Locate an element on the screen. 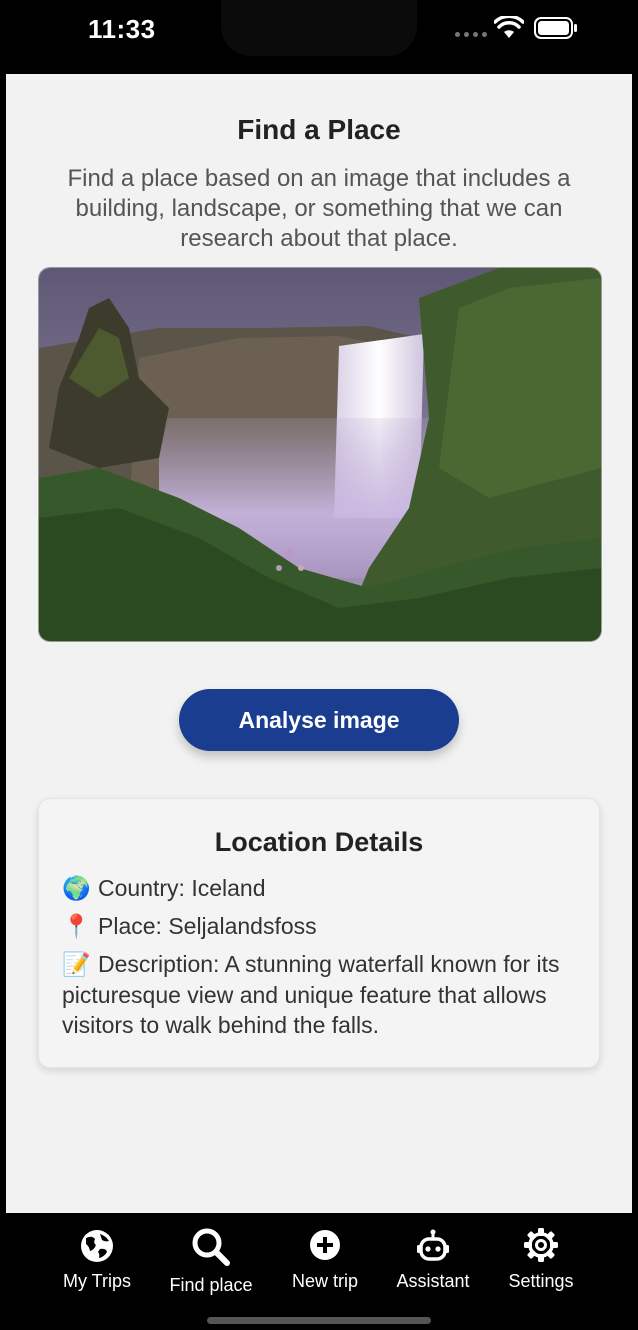 The width and height of the screenshot is (638, 1330). tab-my-trips: My Trips is located at coordinates (97, 1260).